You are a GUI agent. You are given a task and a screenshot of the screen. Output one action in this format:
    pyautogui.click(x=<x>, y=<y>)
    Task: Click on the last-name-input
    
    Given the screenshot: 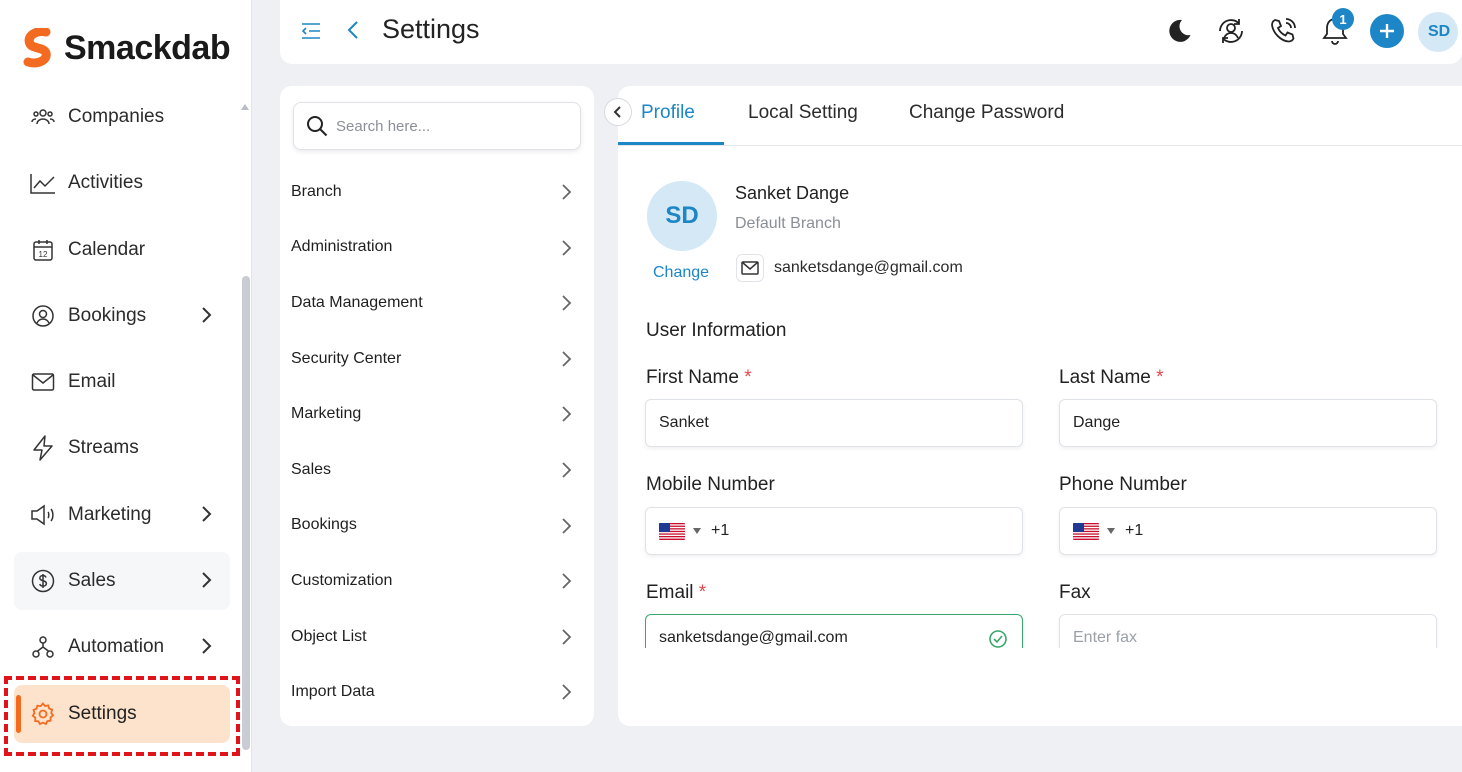 What is the action you would take?
    pyautogui.click(x=1233, y=423)
    